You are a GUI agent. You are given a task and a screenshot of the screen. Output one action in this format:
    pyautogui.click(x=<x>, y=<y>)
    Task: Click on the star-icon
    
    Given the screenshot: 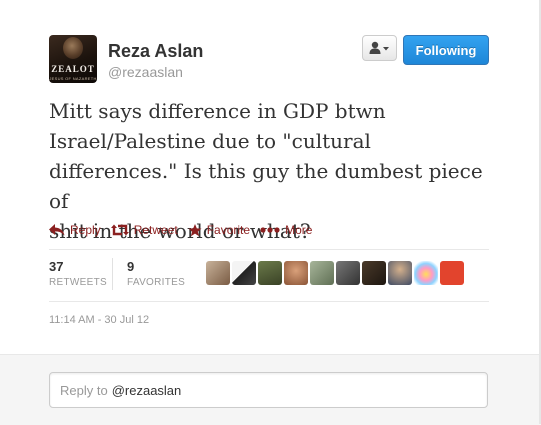 What is the action you would take?
    pyautogui.click(x=195, y=229)
    